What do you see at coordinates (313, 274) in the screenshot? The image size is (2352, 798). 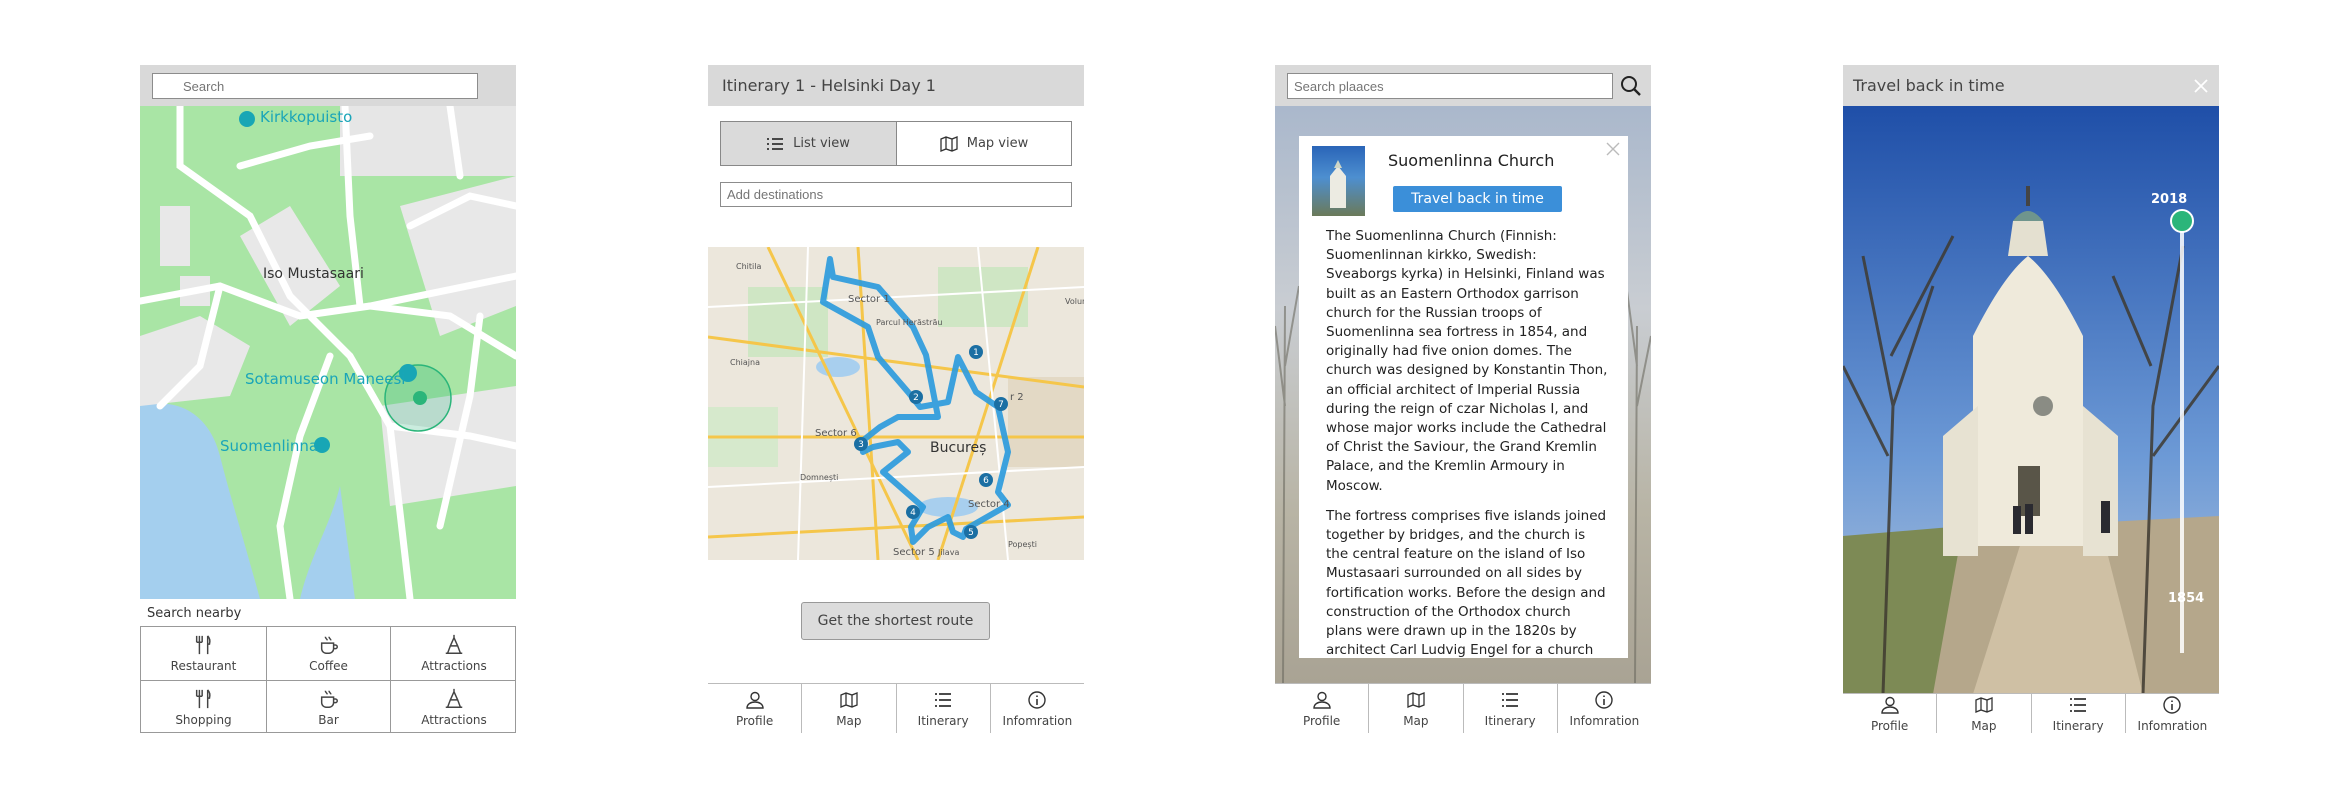 I see `map-label-iso-mustasaari: Iso Mustasaari` at bounding box center [313, 274].